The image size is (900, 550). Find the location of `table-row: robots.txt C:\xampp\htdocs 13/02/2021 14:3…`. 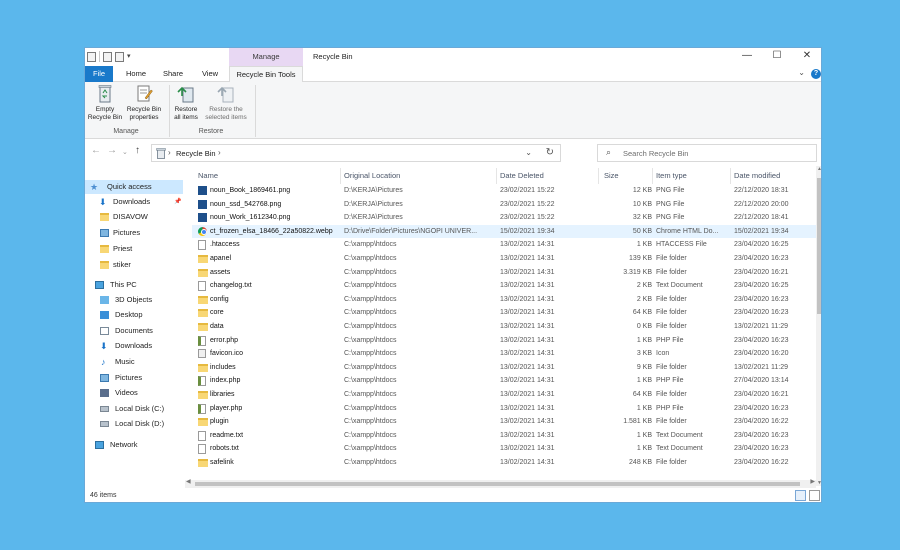

table-row: robots.txt C:\xampp\htdocs 13/02/2021 14:3… is located at coordinates (504, 449).